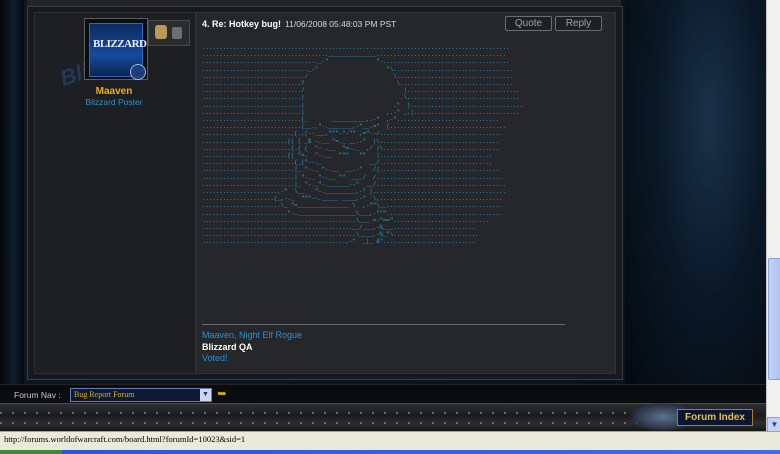  Describe the element at coordinates (715, 417) in the screenshot. I see `forum-index-button: Forum Index` at that location.